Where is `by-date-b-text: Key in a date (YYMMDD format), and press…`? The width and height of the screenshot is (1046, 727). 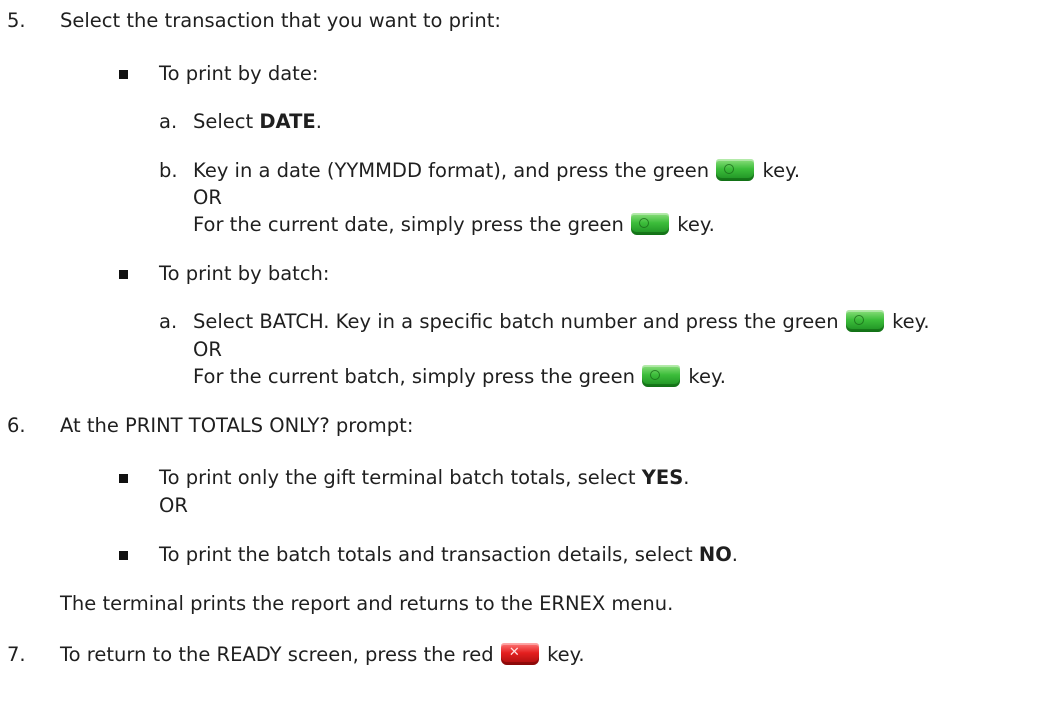
by-date-b-text: Key in a date (YYMMDD format), and press… is located at coordinates (497, 170).